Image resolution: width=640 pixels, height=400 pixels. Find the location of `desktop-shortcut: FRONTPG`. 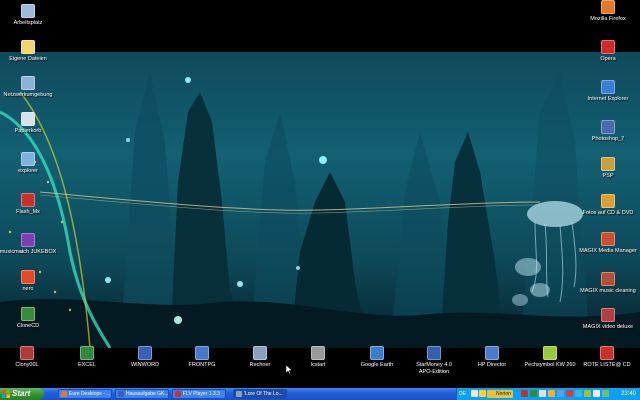

desktop-shortcut: FRONTPG is located at coordinates (202, 357).